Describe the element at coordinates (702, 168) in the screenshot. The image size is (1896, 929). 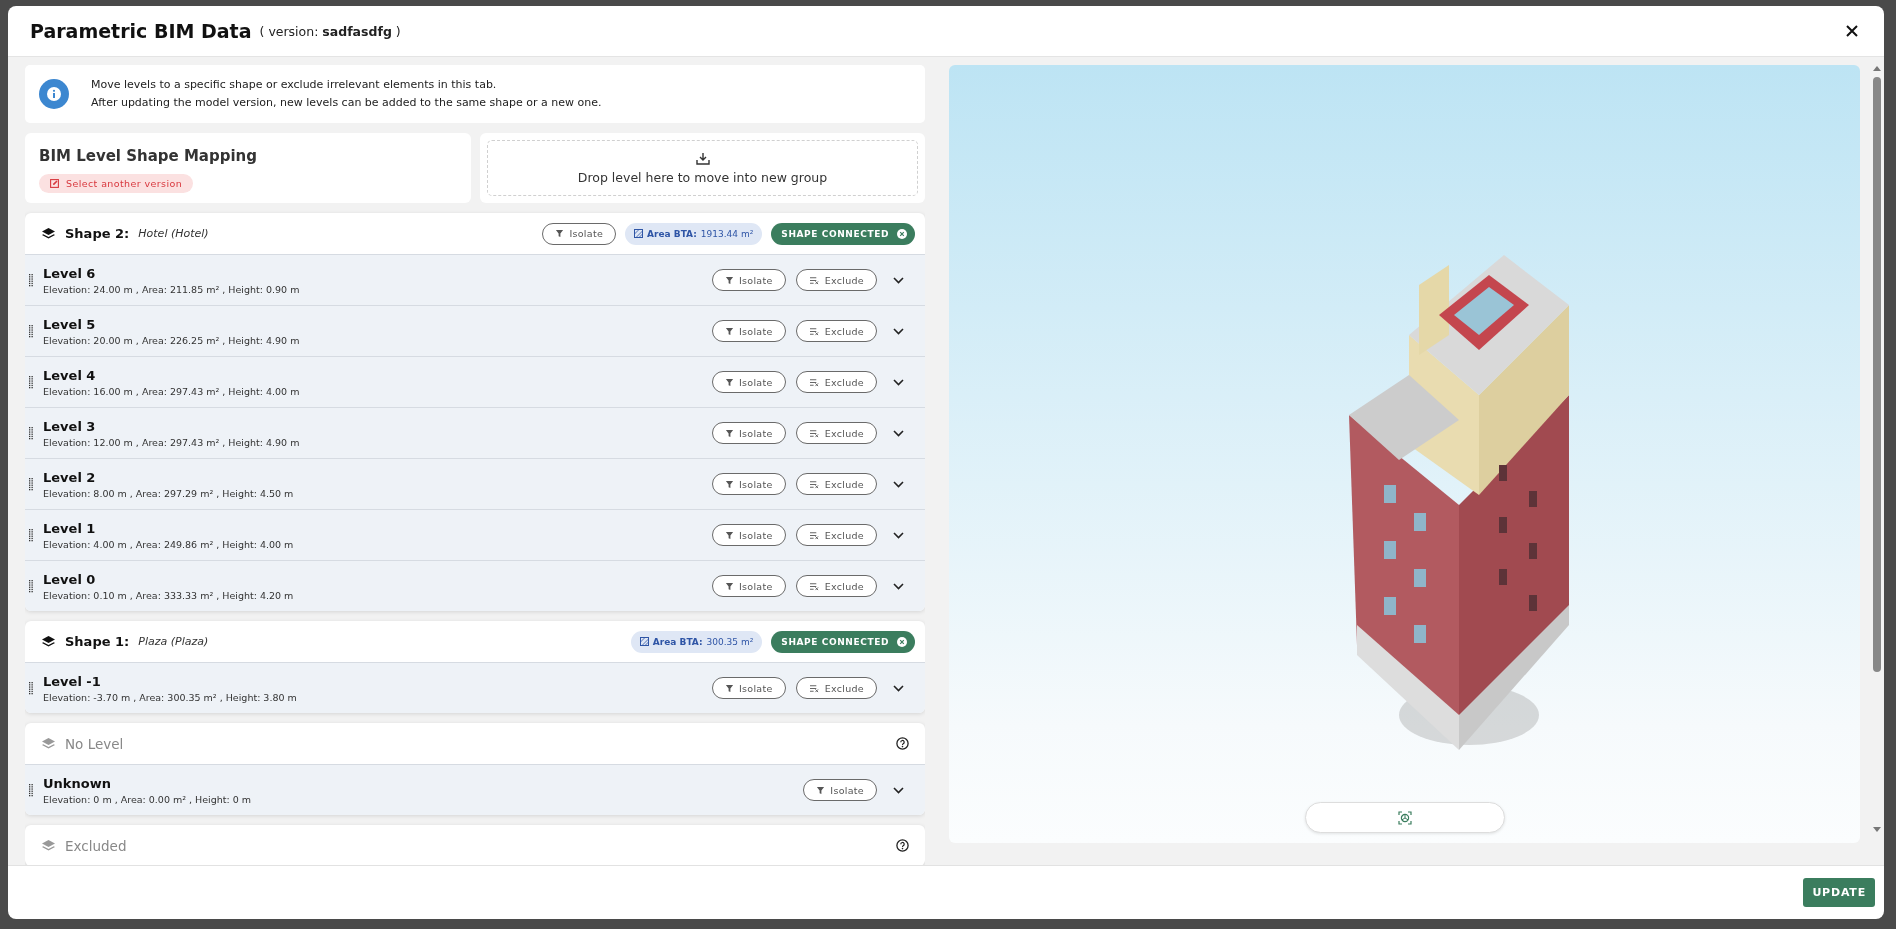
I see `drop-zone: Drop level here to move into new group` at that location.